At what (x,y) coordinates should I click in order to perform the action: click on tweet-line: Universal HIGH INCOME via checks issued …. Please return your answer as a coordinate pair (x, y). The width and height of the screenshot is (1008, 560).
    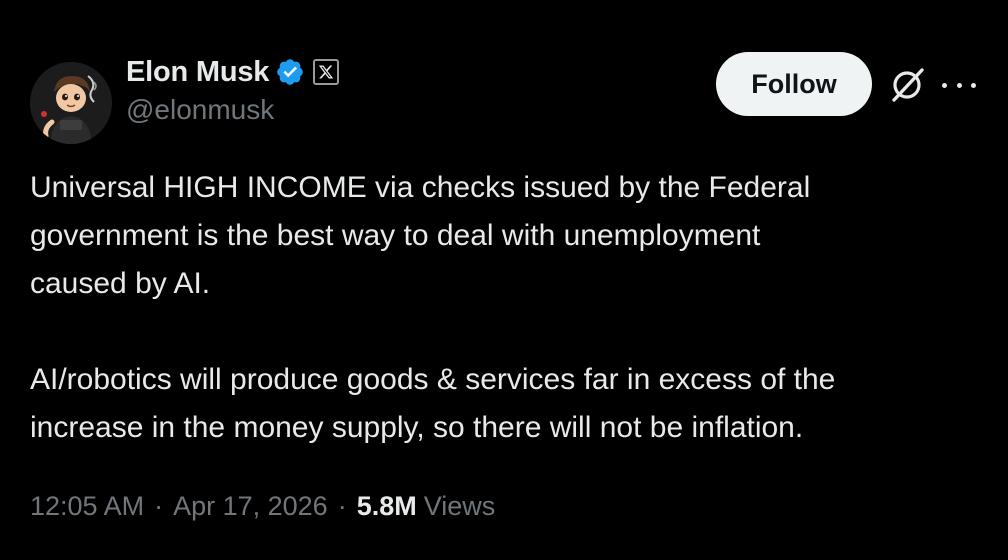
    Looking at the image, I should click on (420, 187).